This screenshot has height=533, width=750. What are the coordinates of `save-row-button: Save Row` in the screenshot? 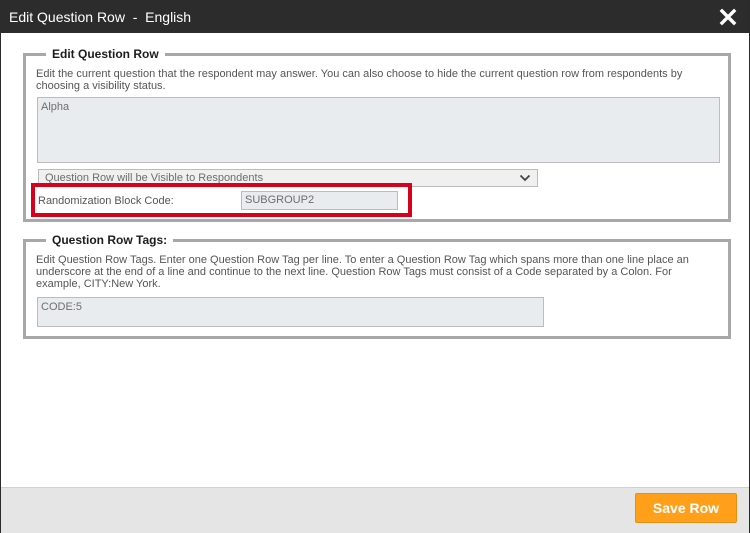 It's located at (686, 508).